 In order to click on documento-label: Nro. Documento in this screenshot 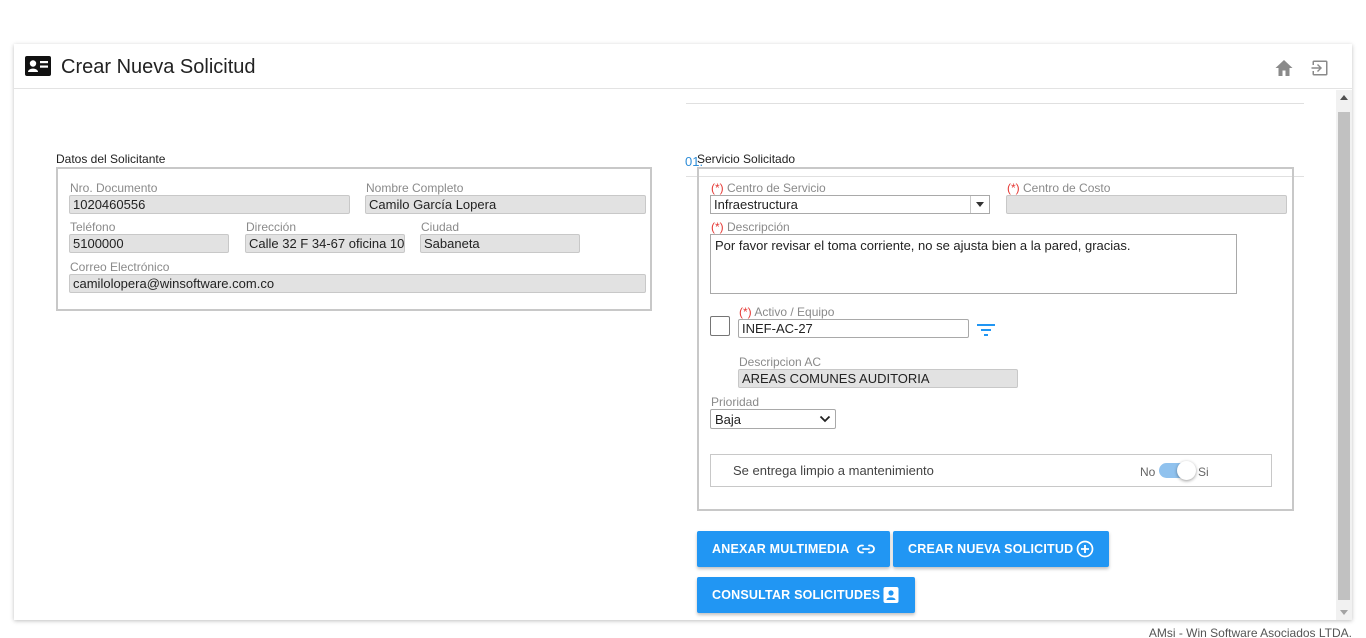, I will do `click(114, 188)`.